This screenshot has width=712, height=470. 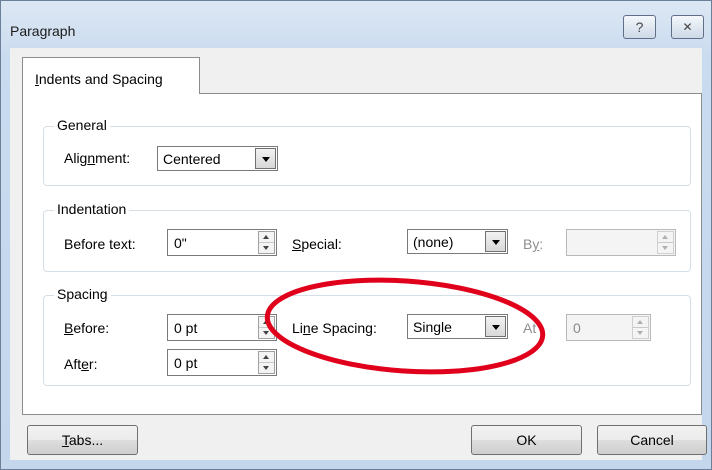 I want to click on by-label: By:, so click(x=533, y=244).